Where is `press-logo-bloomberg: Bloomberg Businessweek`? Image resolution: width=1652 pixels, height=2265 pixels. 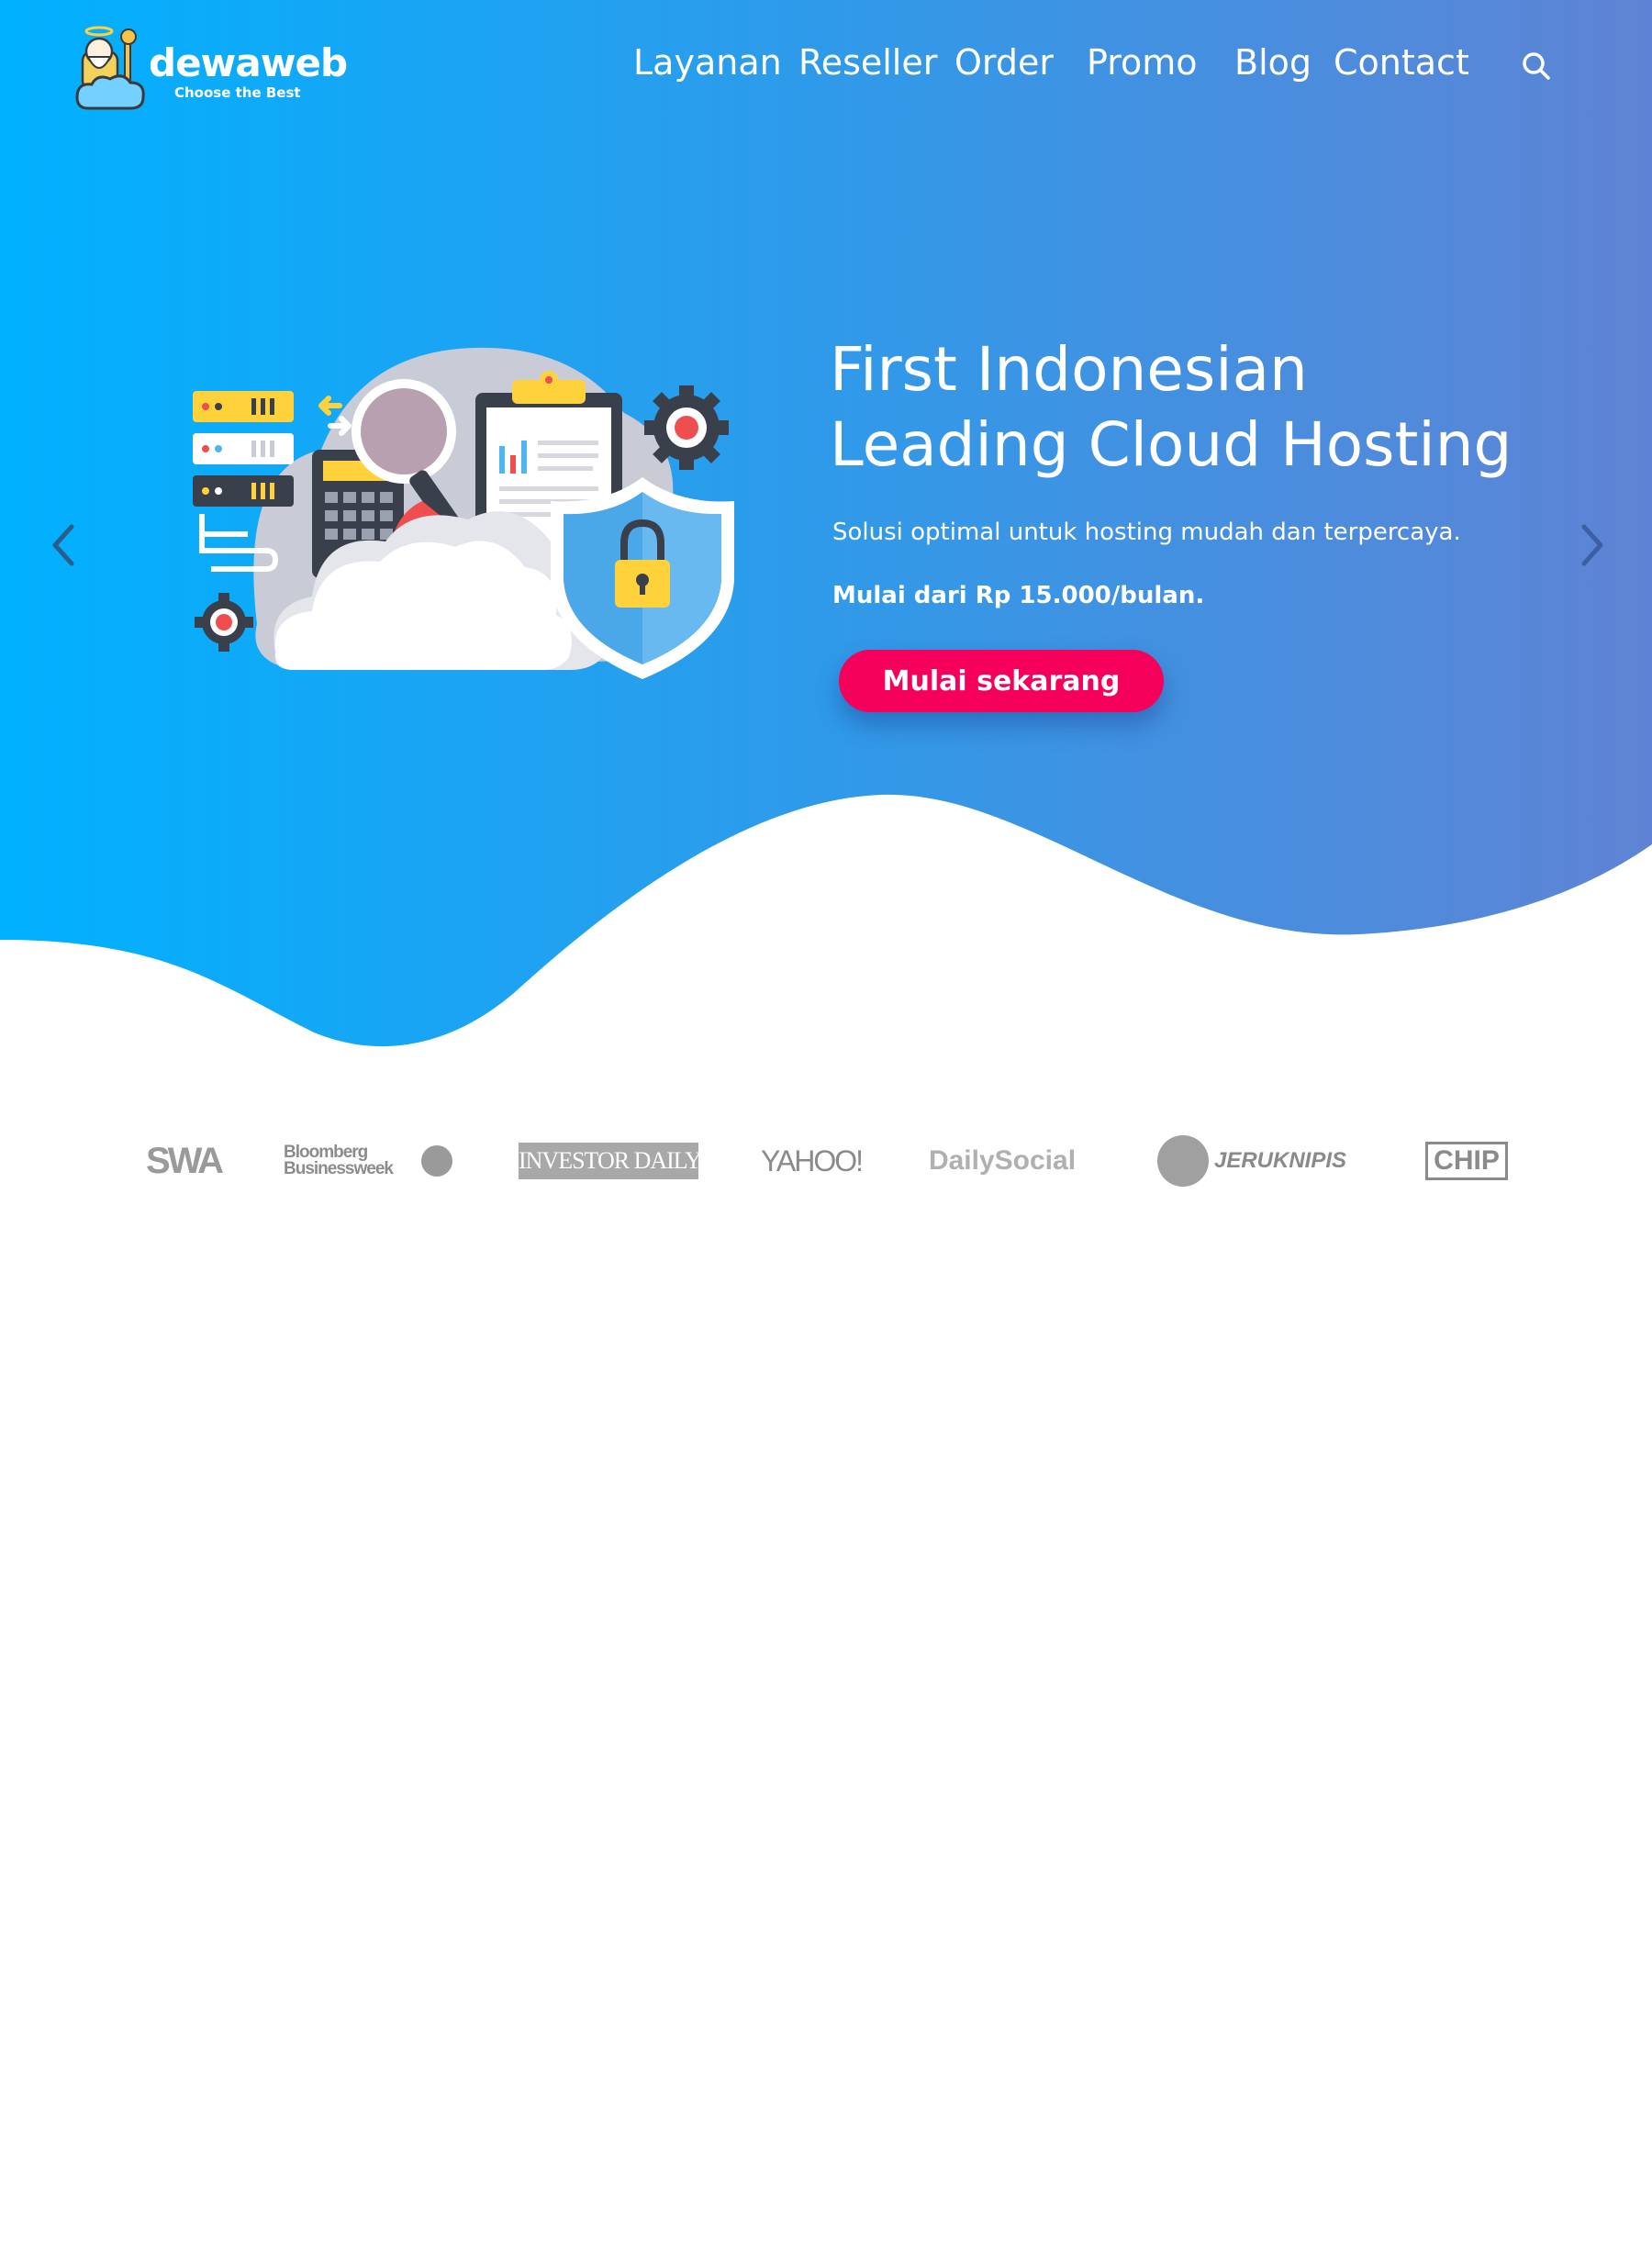
press-logo-bloomberg: Bloomberg Businessweek is located at coordinates (368, 1161).